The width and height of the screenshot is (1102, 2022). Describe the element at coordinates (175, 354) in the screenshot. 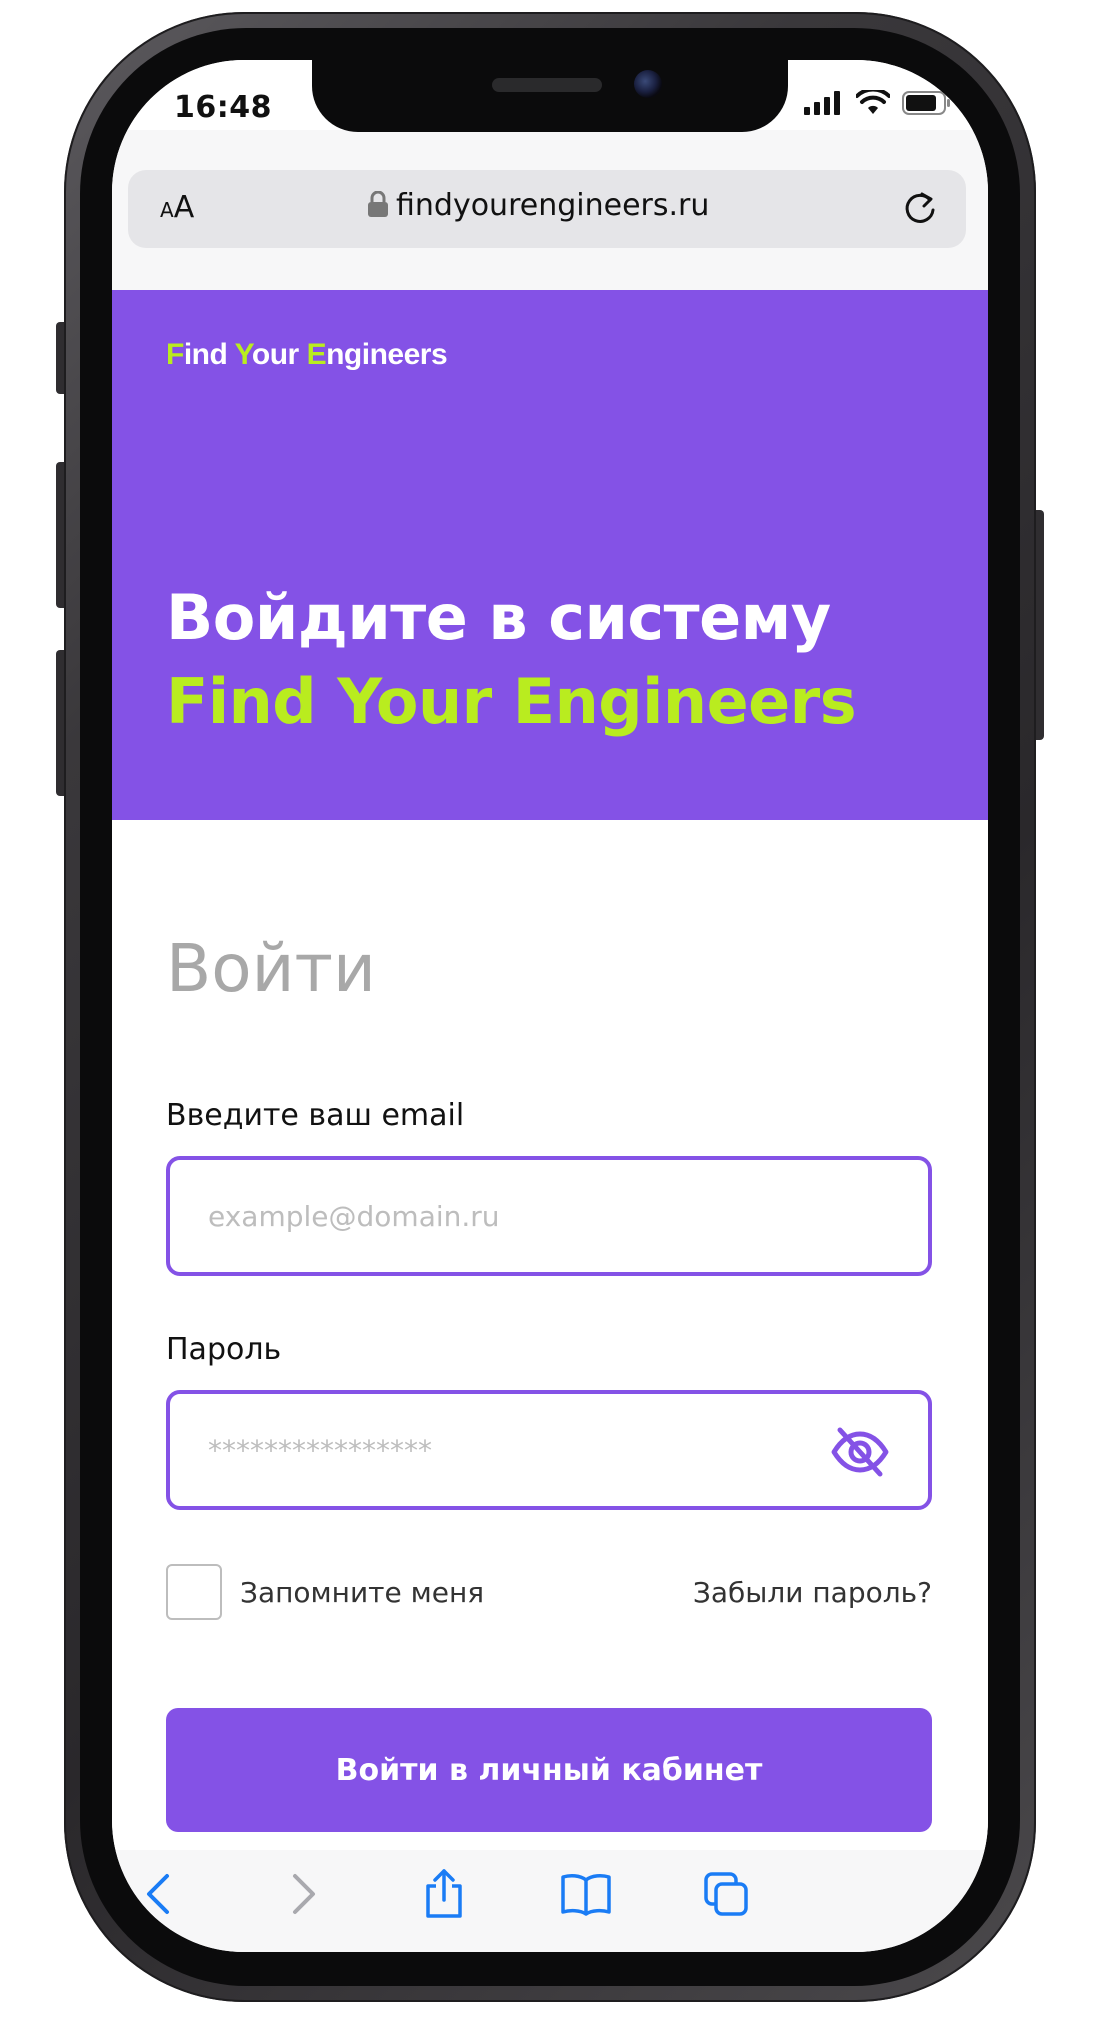

I see `logo-letter-f: F` at that location.